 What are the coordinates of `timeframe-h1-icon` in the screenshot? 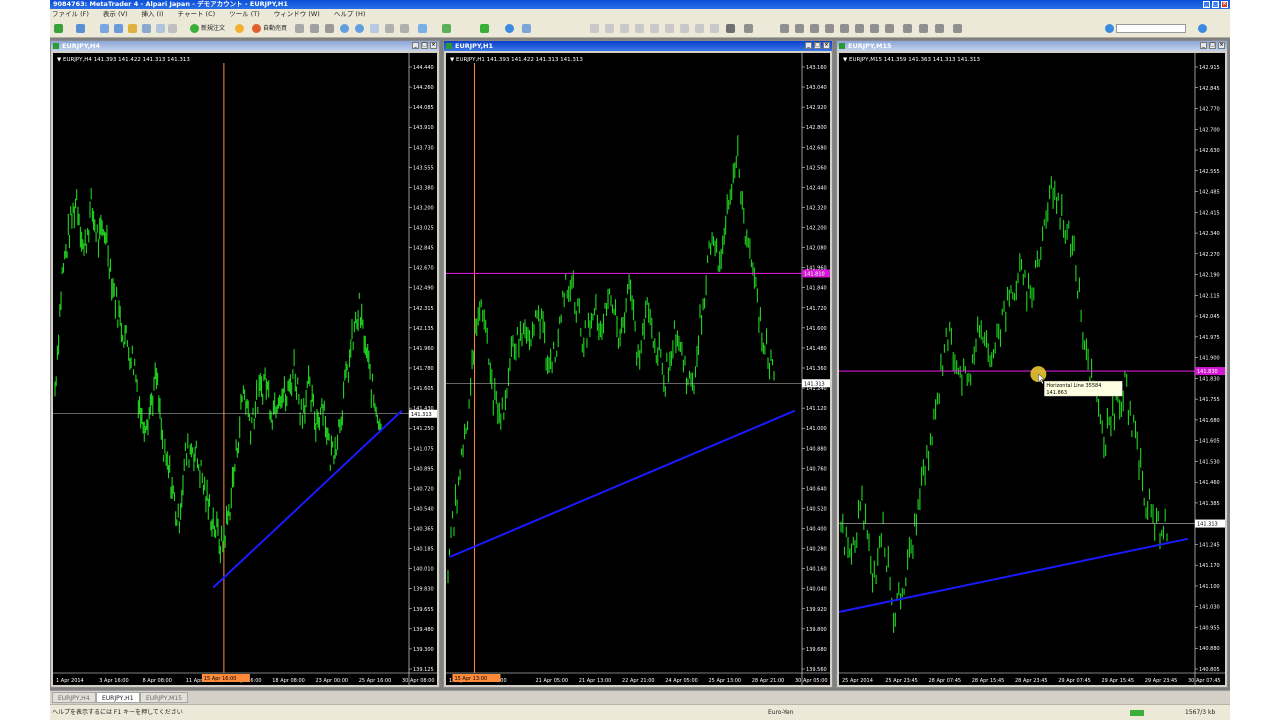 It's located at (654, 28).